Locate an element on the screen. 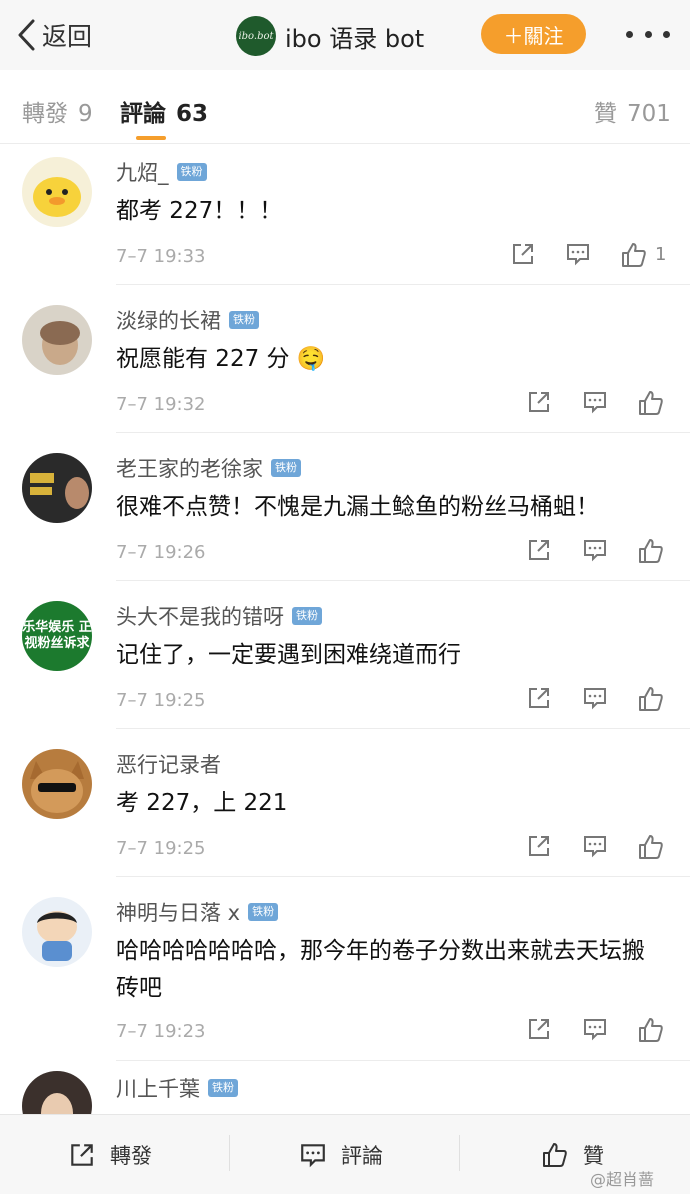  avatar: 乐华娱乐 正视粉丝诉求 is located at coordinates (57, 636).